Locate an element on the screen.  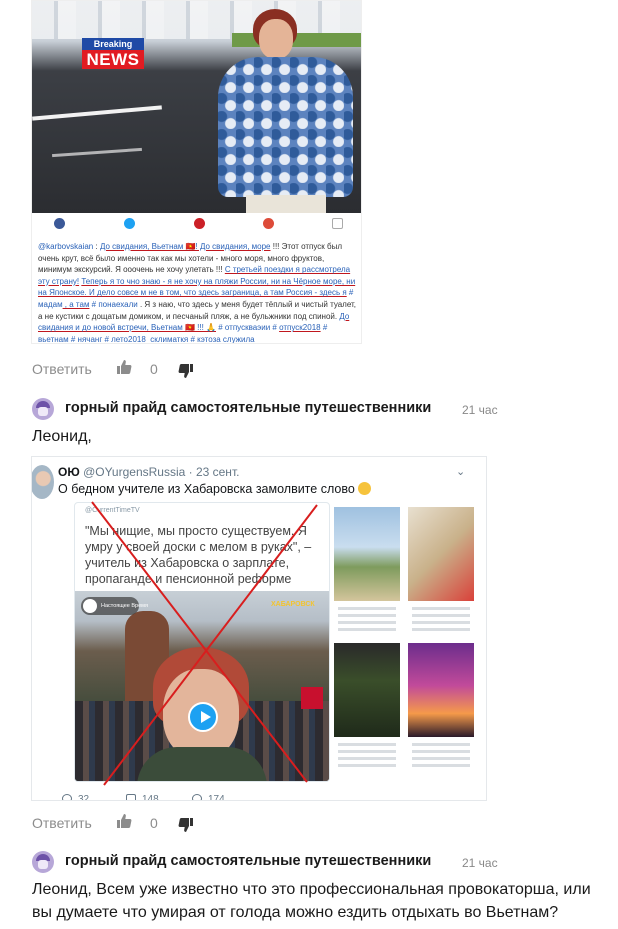
channel-logo: Настоящее Время is located at coordinates (114, 606).